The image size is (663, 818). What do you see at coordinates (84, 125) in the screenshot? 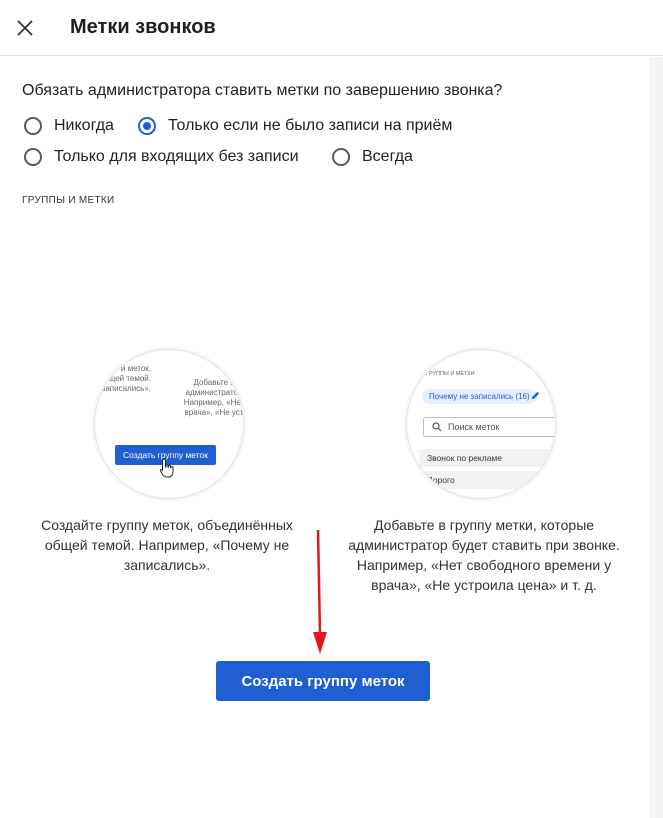
I see `radio-label: Никогда` at bounding box center [84, 125].